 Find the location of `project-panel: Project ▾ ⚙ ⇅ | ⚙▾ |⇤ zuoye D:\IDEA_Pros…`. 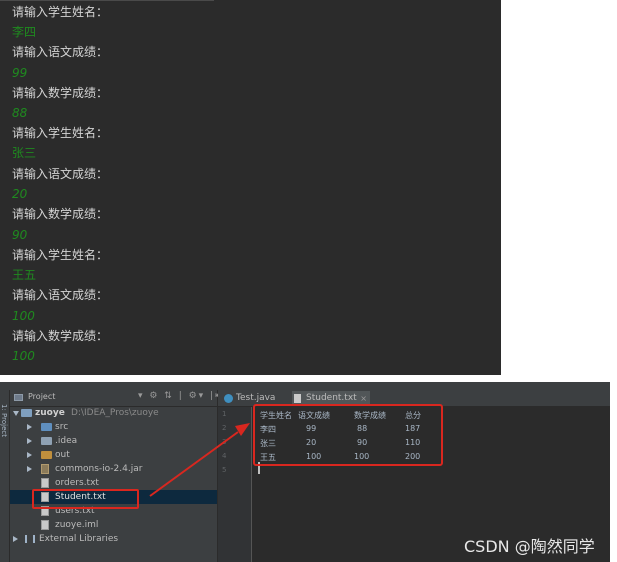

project-panel: Project ▾ ⚙ ⇅ | ⚙▾ |⇤ zuoye D:\IDEA_Pros… is located at coordinates (116, 476).